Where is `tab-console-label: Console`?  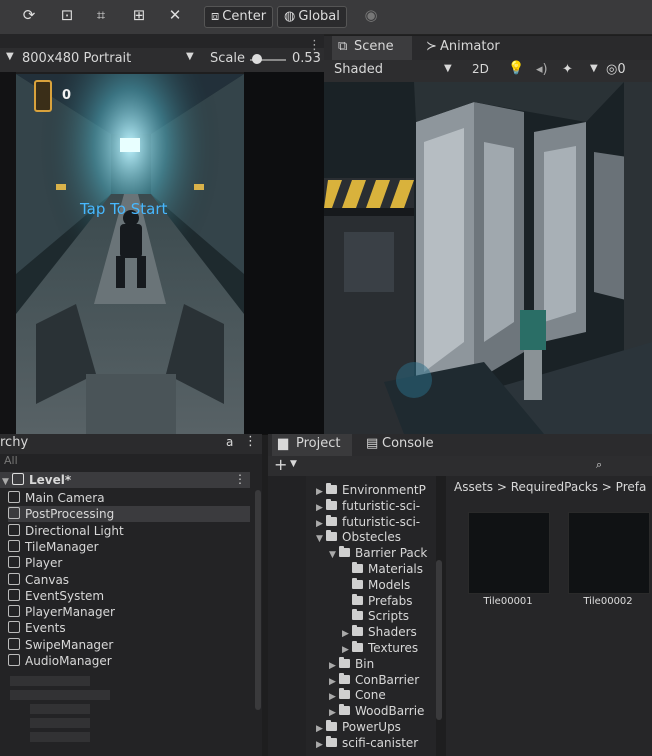 tab-console-label: Console is located at coordinates (408, 443).